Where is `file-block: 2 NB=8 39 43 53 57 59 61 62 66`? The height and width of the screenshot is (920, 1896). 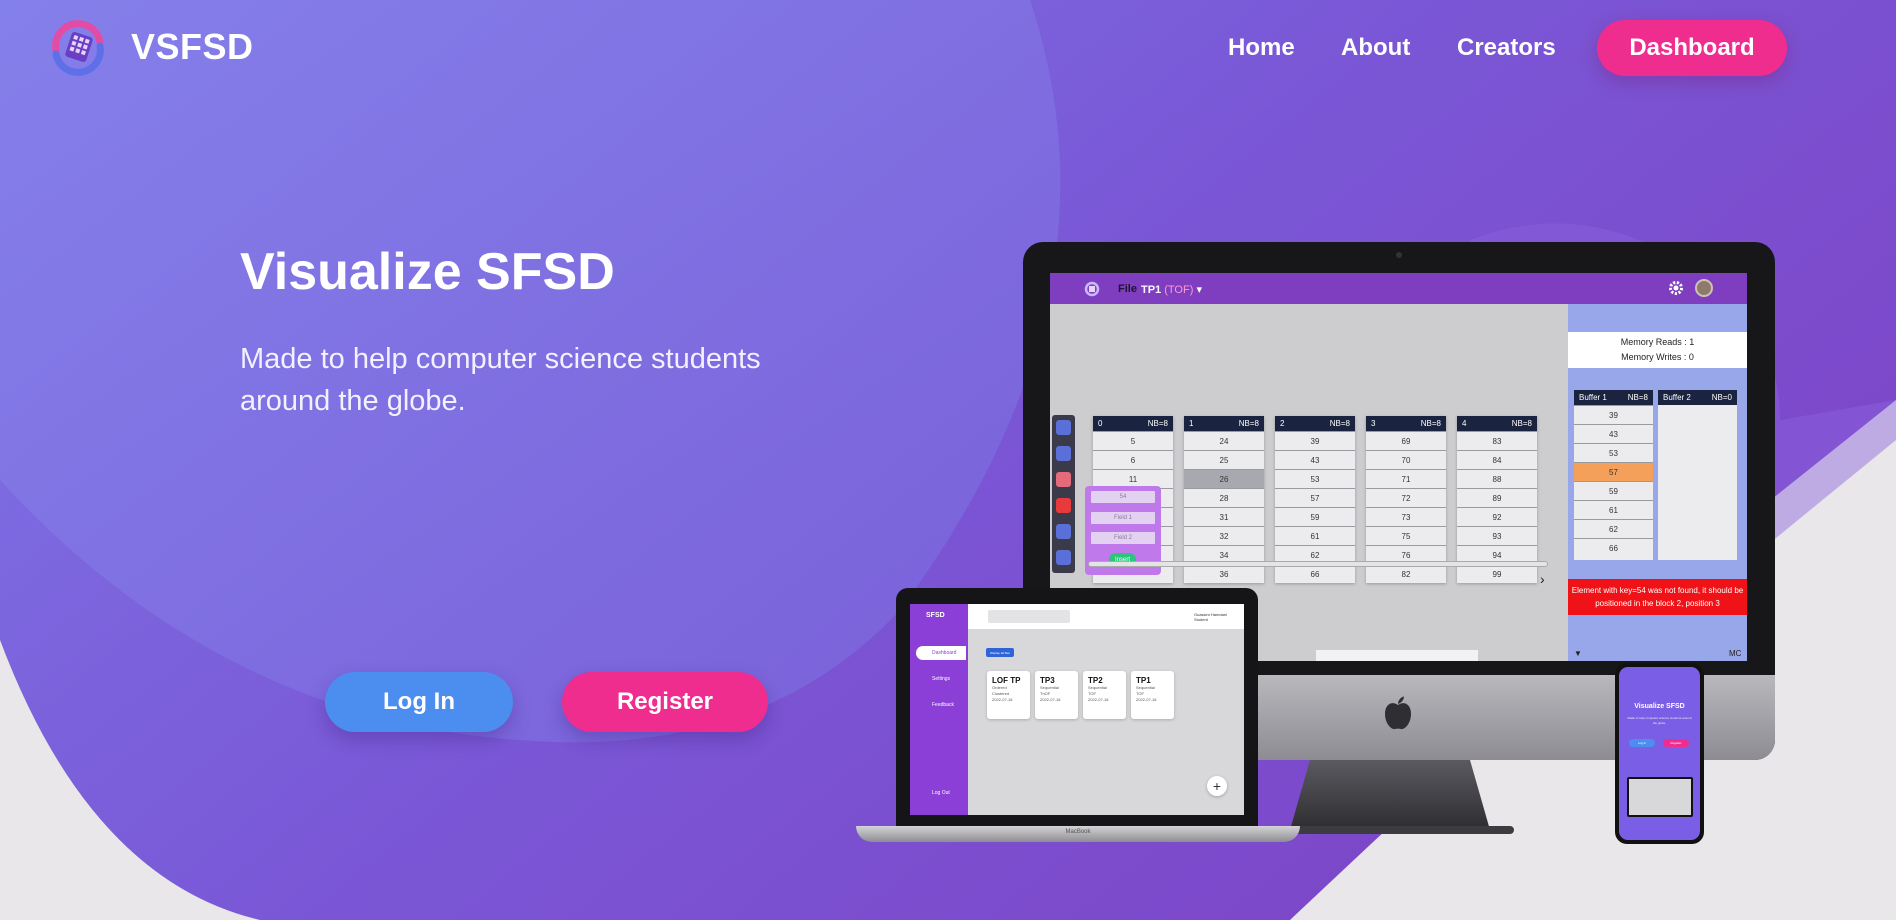
file-block: 2 NB=8 39 43 53 57 59 61 62 66 is located at coordinates (1315, 499).